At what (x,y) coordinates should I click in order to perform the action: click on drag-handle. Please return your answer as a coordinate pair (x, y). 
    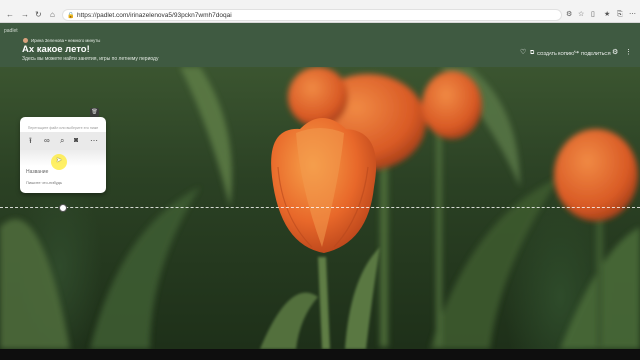
    Looking at the image, I should click on (63, 208).